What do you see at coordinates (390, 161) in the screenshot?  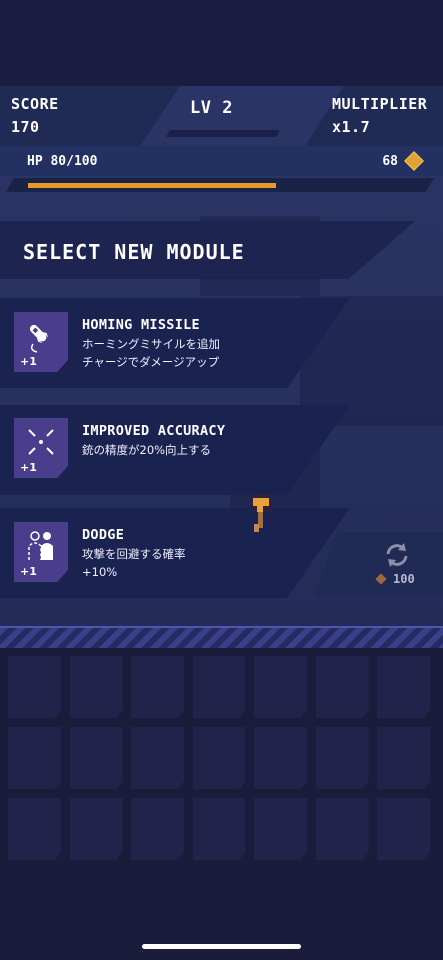 I see `coin-count: 68` at bounding box center [390, 161].